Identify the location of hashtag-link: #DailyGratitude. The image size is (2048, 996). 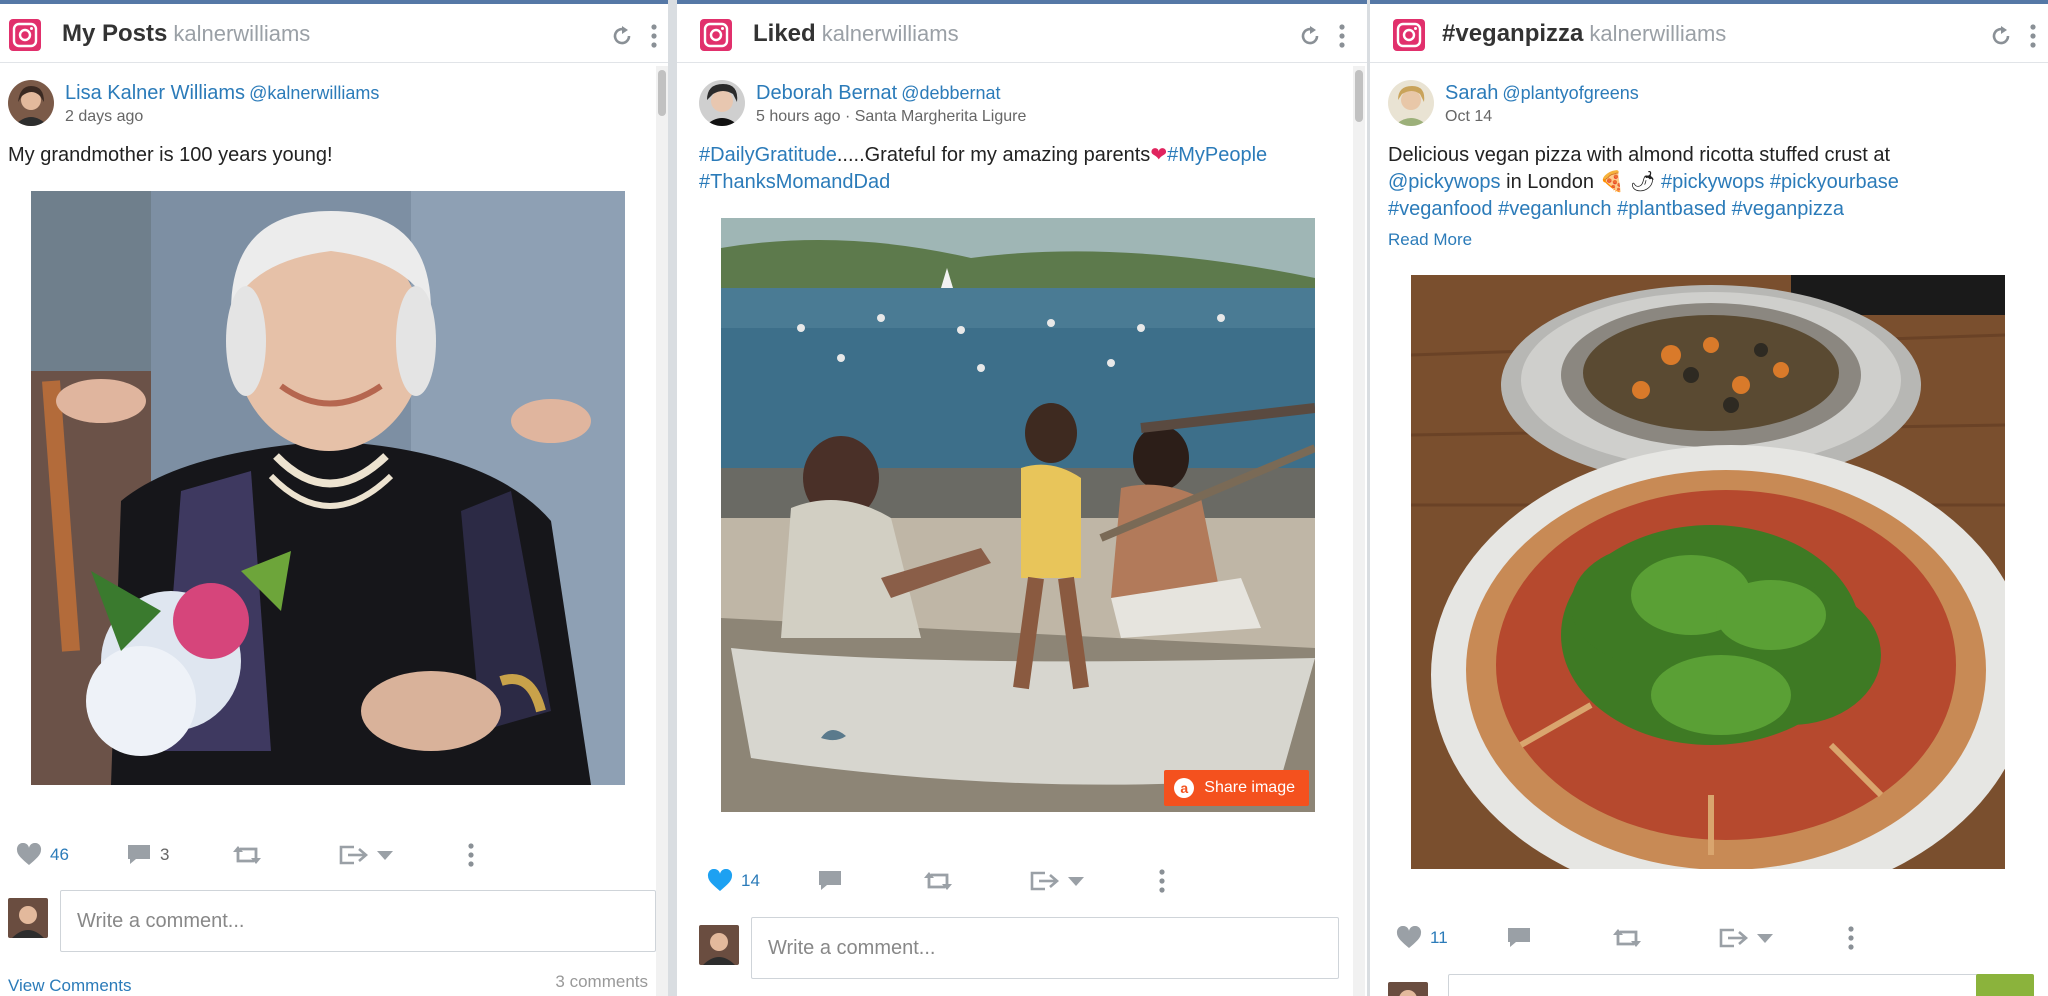
(768, 155).